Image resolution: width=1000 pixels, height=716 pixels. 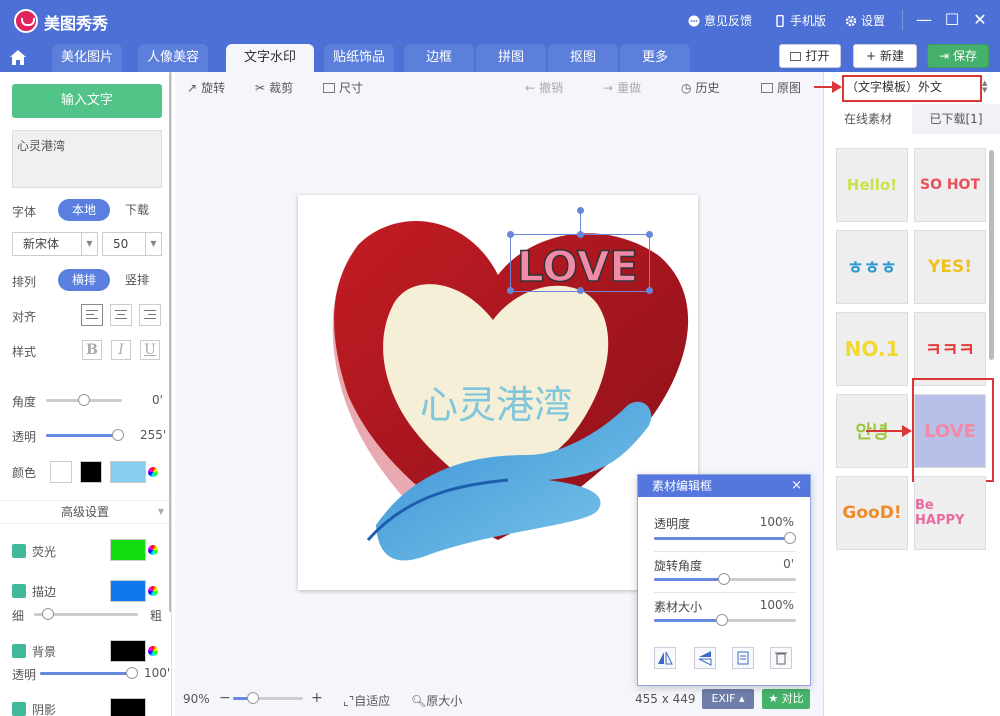 What do you see at coordinates (19, 709) in the screenshot?
I see `shadow-checkbox` at bounding box center [19, 709].